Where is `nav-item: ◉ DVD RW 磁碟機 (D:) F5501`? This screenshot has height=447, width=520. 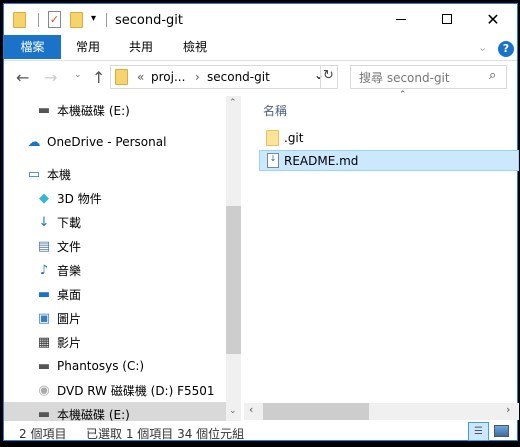 nav-item: ◉ DVD RW 磁碟機 (D:) F5501 is located at coordinates (115, 390).